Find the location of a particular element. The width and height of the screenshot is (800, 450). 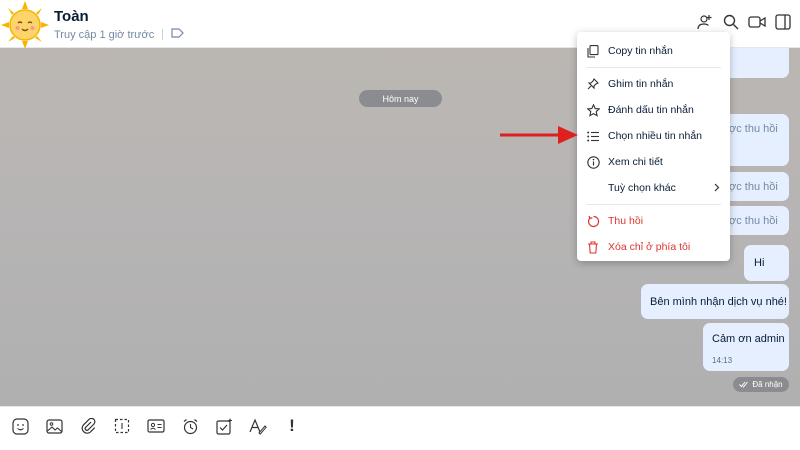

blank-icon is located at coordinates (593, 188).